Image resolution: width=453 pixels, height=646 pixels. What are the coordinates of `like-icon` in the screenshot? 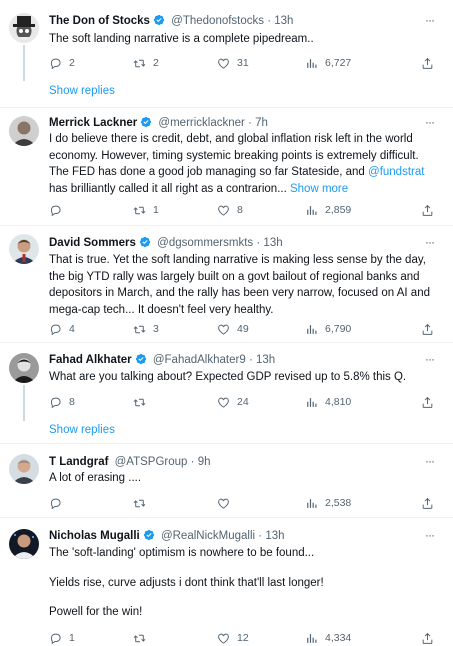 It's located at (223, 63).